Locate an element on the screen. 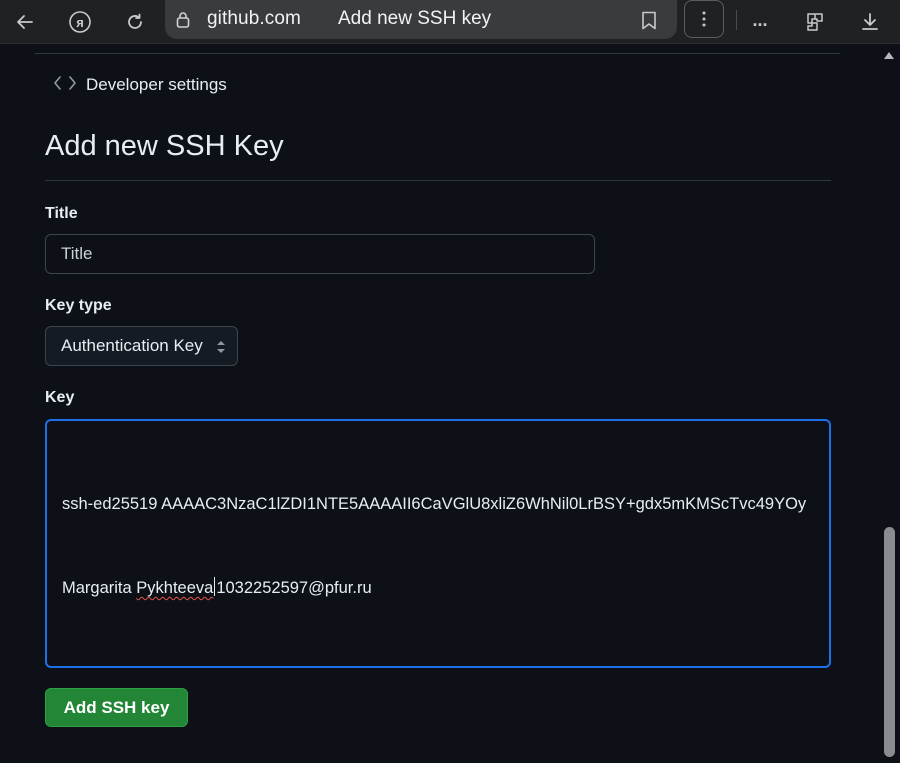 This screenshot has width=900, height=763. address-page-title: Add new SSH key is located at coordinates (415, 18).